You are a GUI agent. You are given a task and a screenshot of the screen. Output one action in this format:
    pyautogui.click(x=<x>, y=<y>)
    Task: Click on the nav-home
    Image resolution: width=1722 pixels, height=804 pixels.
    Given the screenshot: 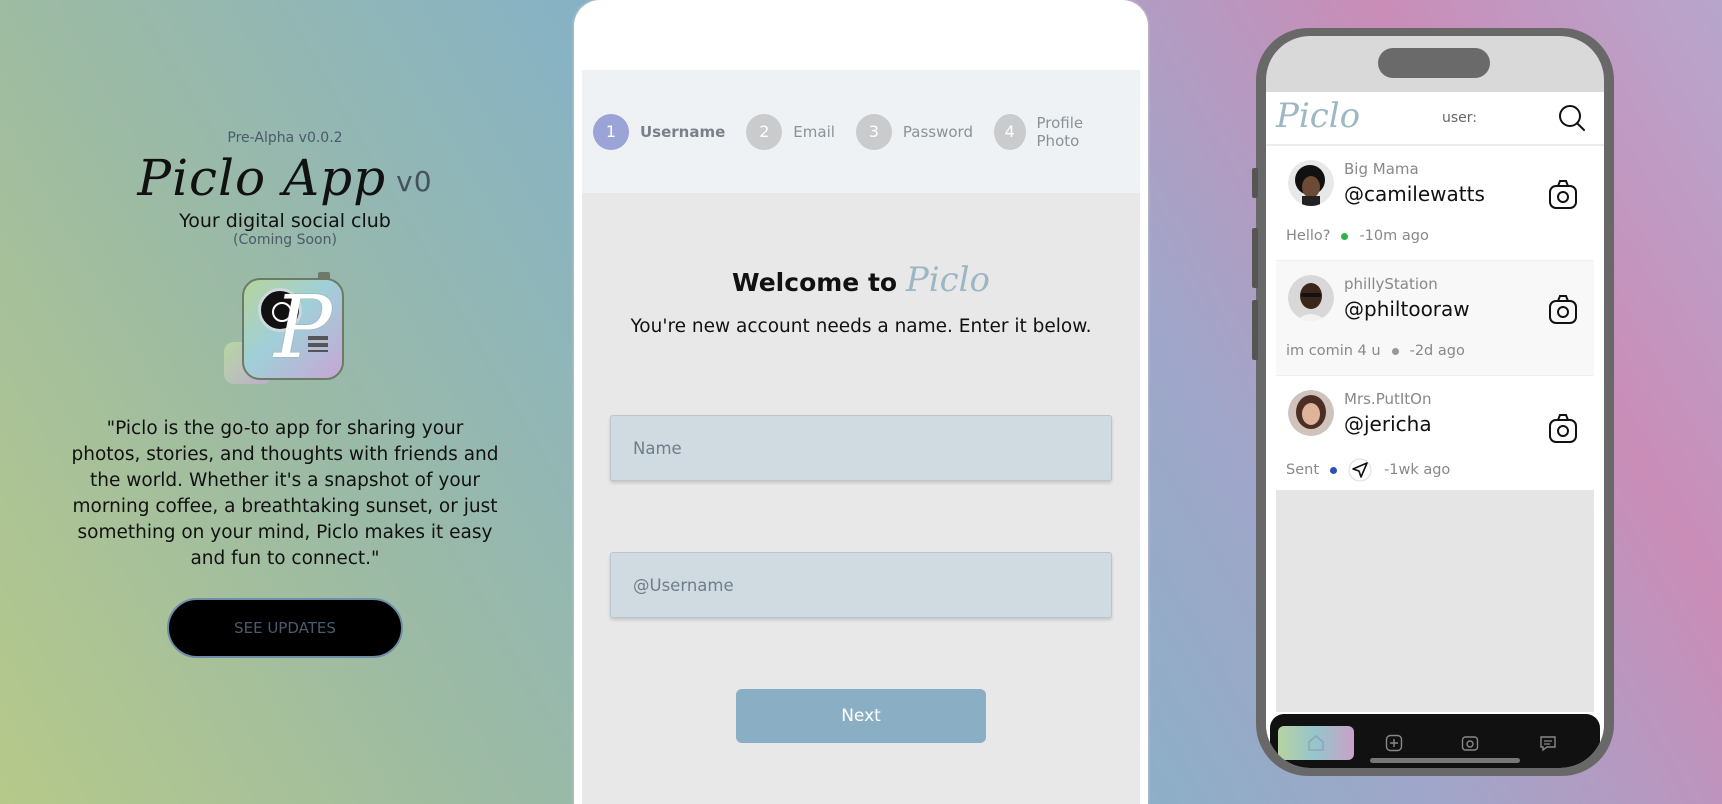 What is the action you would take?
    pyautogui.click(x=1316, y=743)
    